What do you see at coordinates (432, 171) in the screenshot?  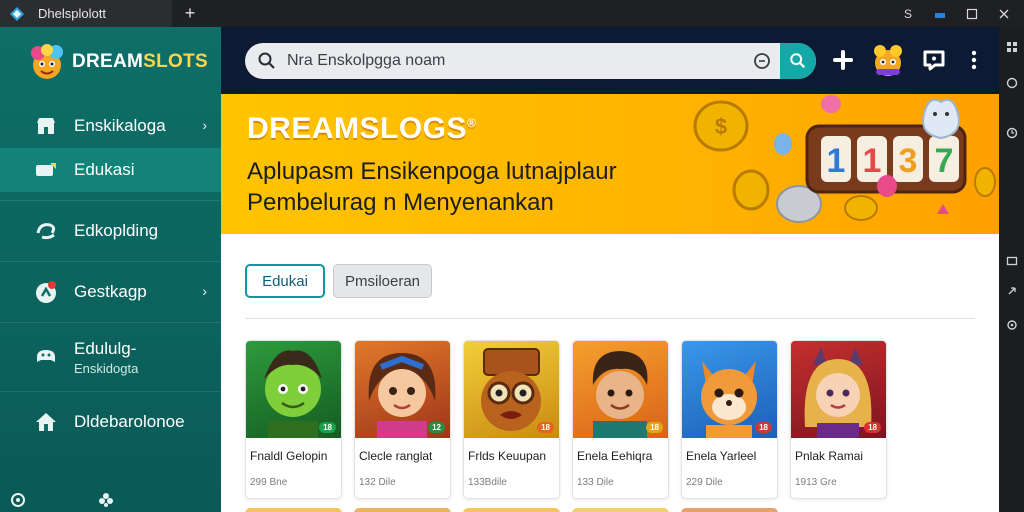 I see `banner-headline: Aplupasm Ensikenpoga lutnajplaur` at bounding box center [432, 171].